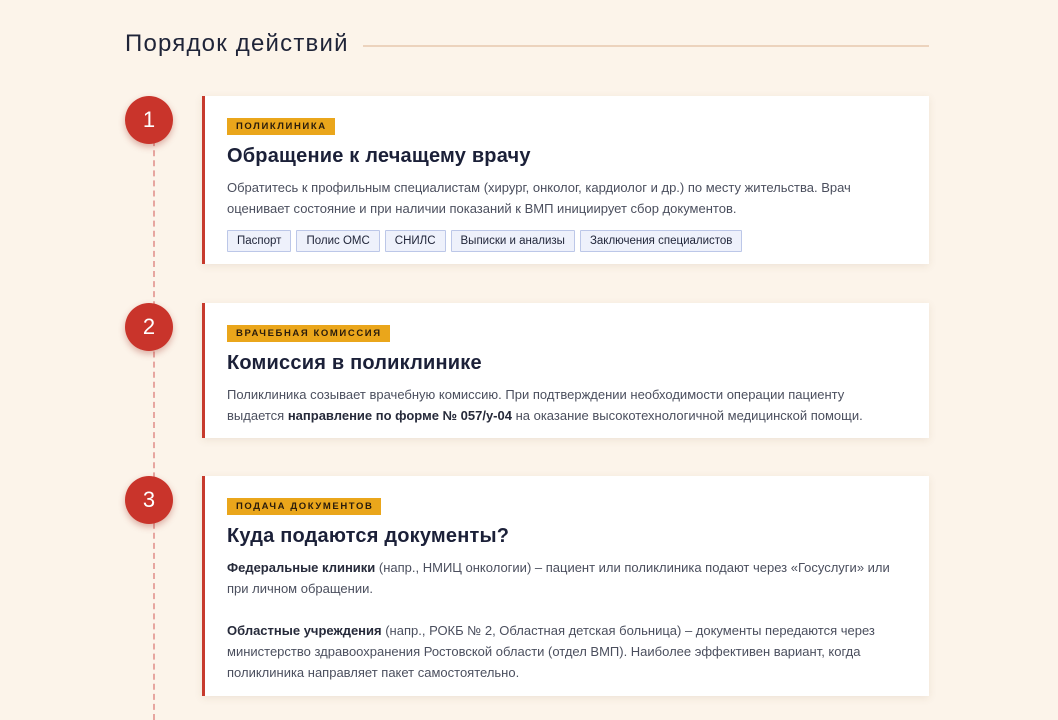 The width and height of the screenshot is (1058, 720). I want to click on section-header: Порядок действий, so click(527, 44).